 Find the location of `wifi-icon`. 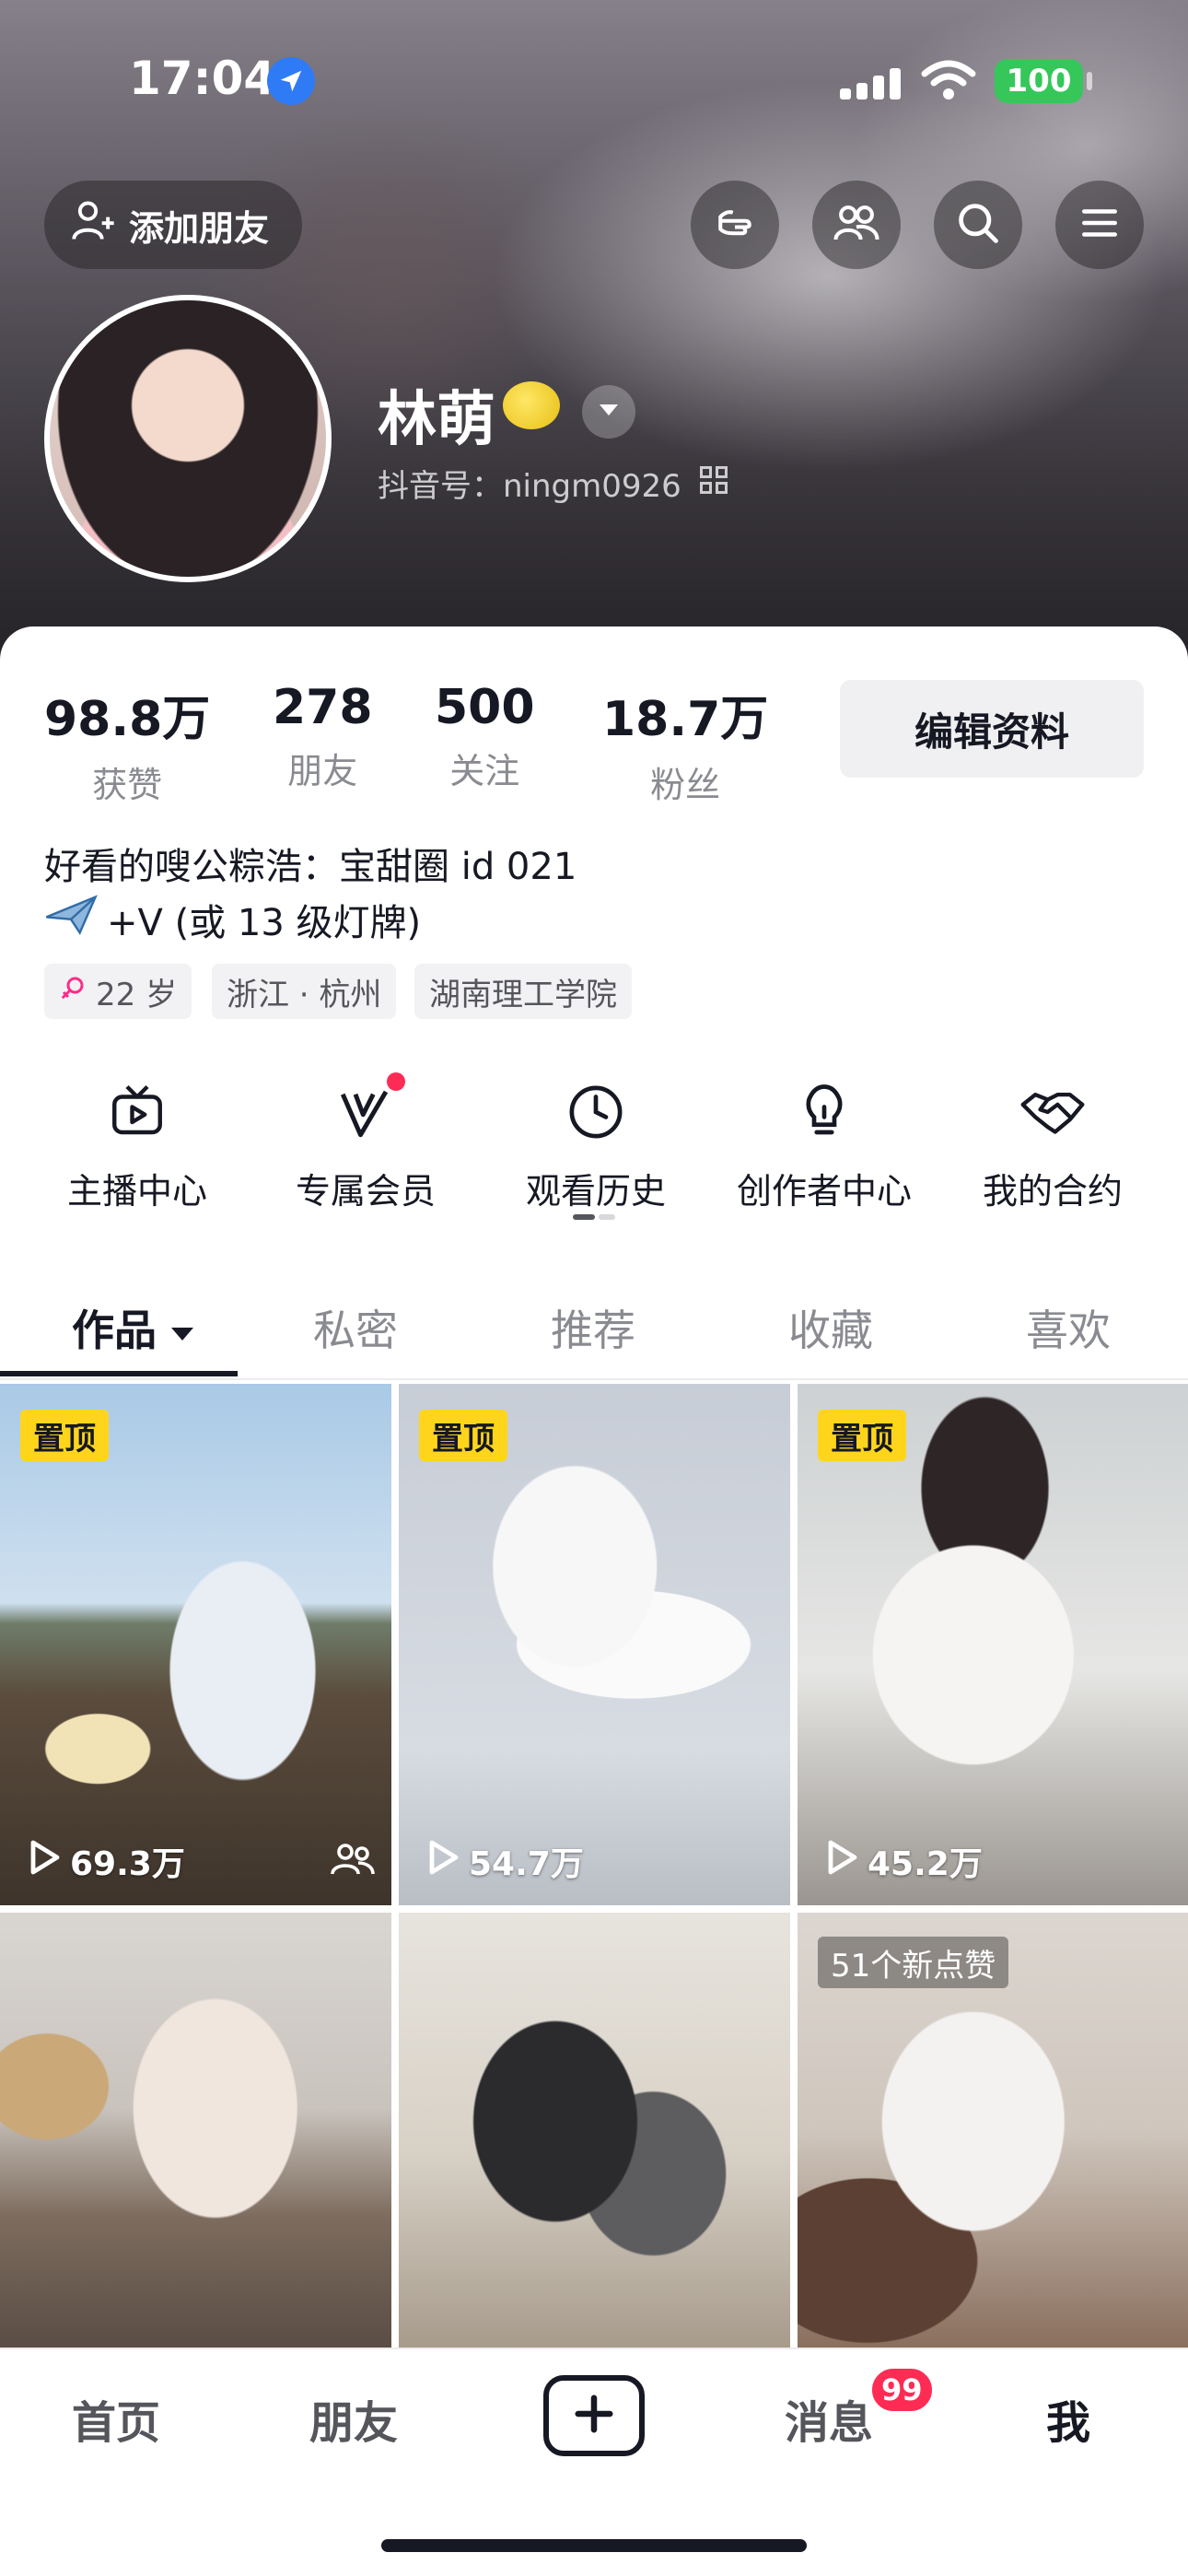

wifi-icon is located at coordinates (948, 82).